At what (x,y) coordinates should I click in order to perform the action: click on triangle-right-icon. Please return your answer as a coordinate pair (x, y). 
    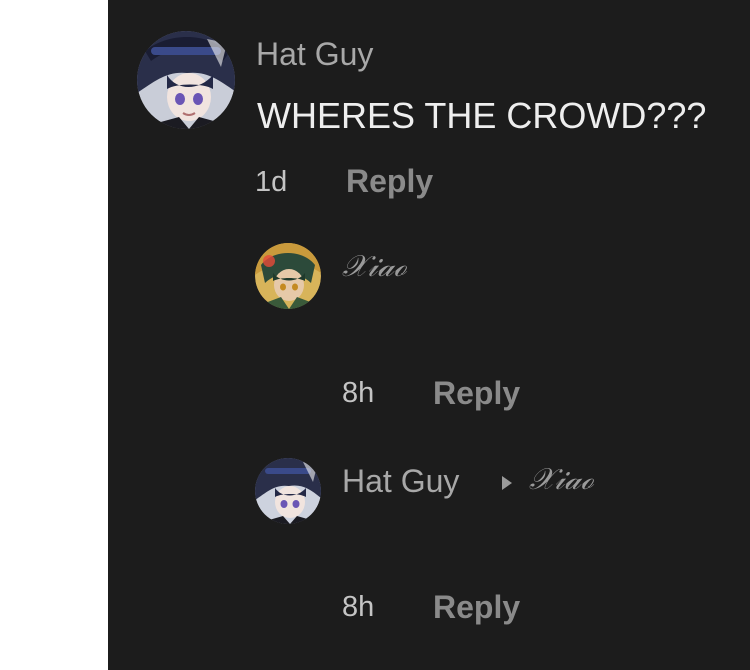
    Looking at the image, I should click on (507, 483).